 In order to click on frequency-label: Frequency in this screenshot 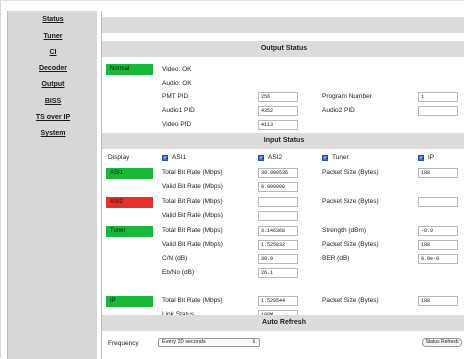, I will do `click(123, 343)`.